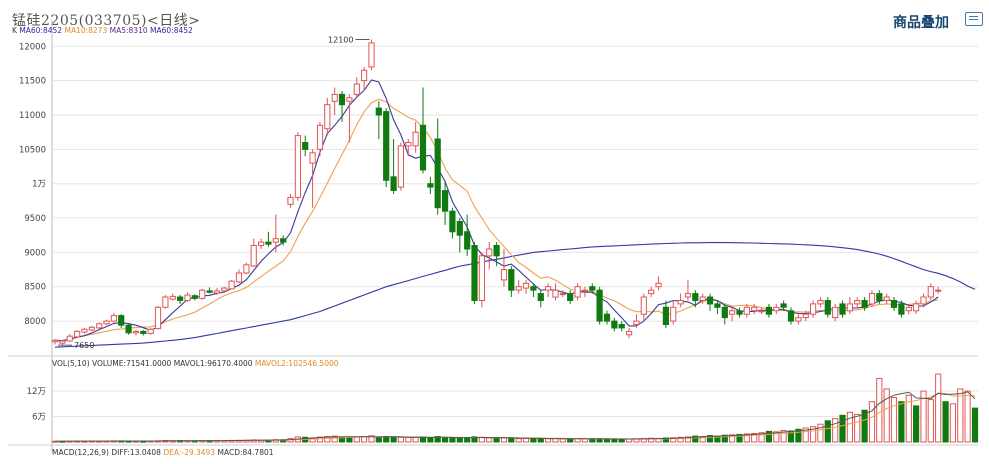 The height and width of the screenshot is (464, 989). Describe the element at coordinates (340, 39) in the screenshot. I see `high-annotation: 12100` at that location.